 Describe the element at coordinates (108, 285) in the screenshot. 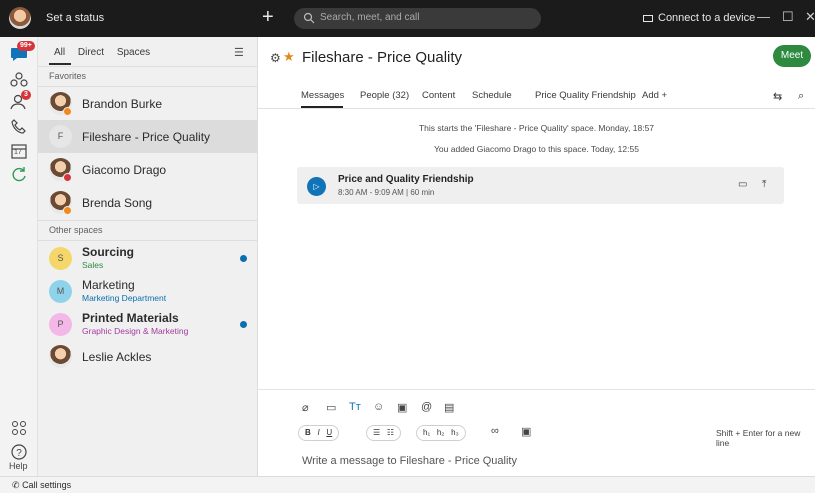

I see `list-item-name: Marketing` at that location.